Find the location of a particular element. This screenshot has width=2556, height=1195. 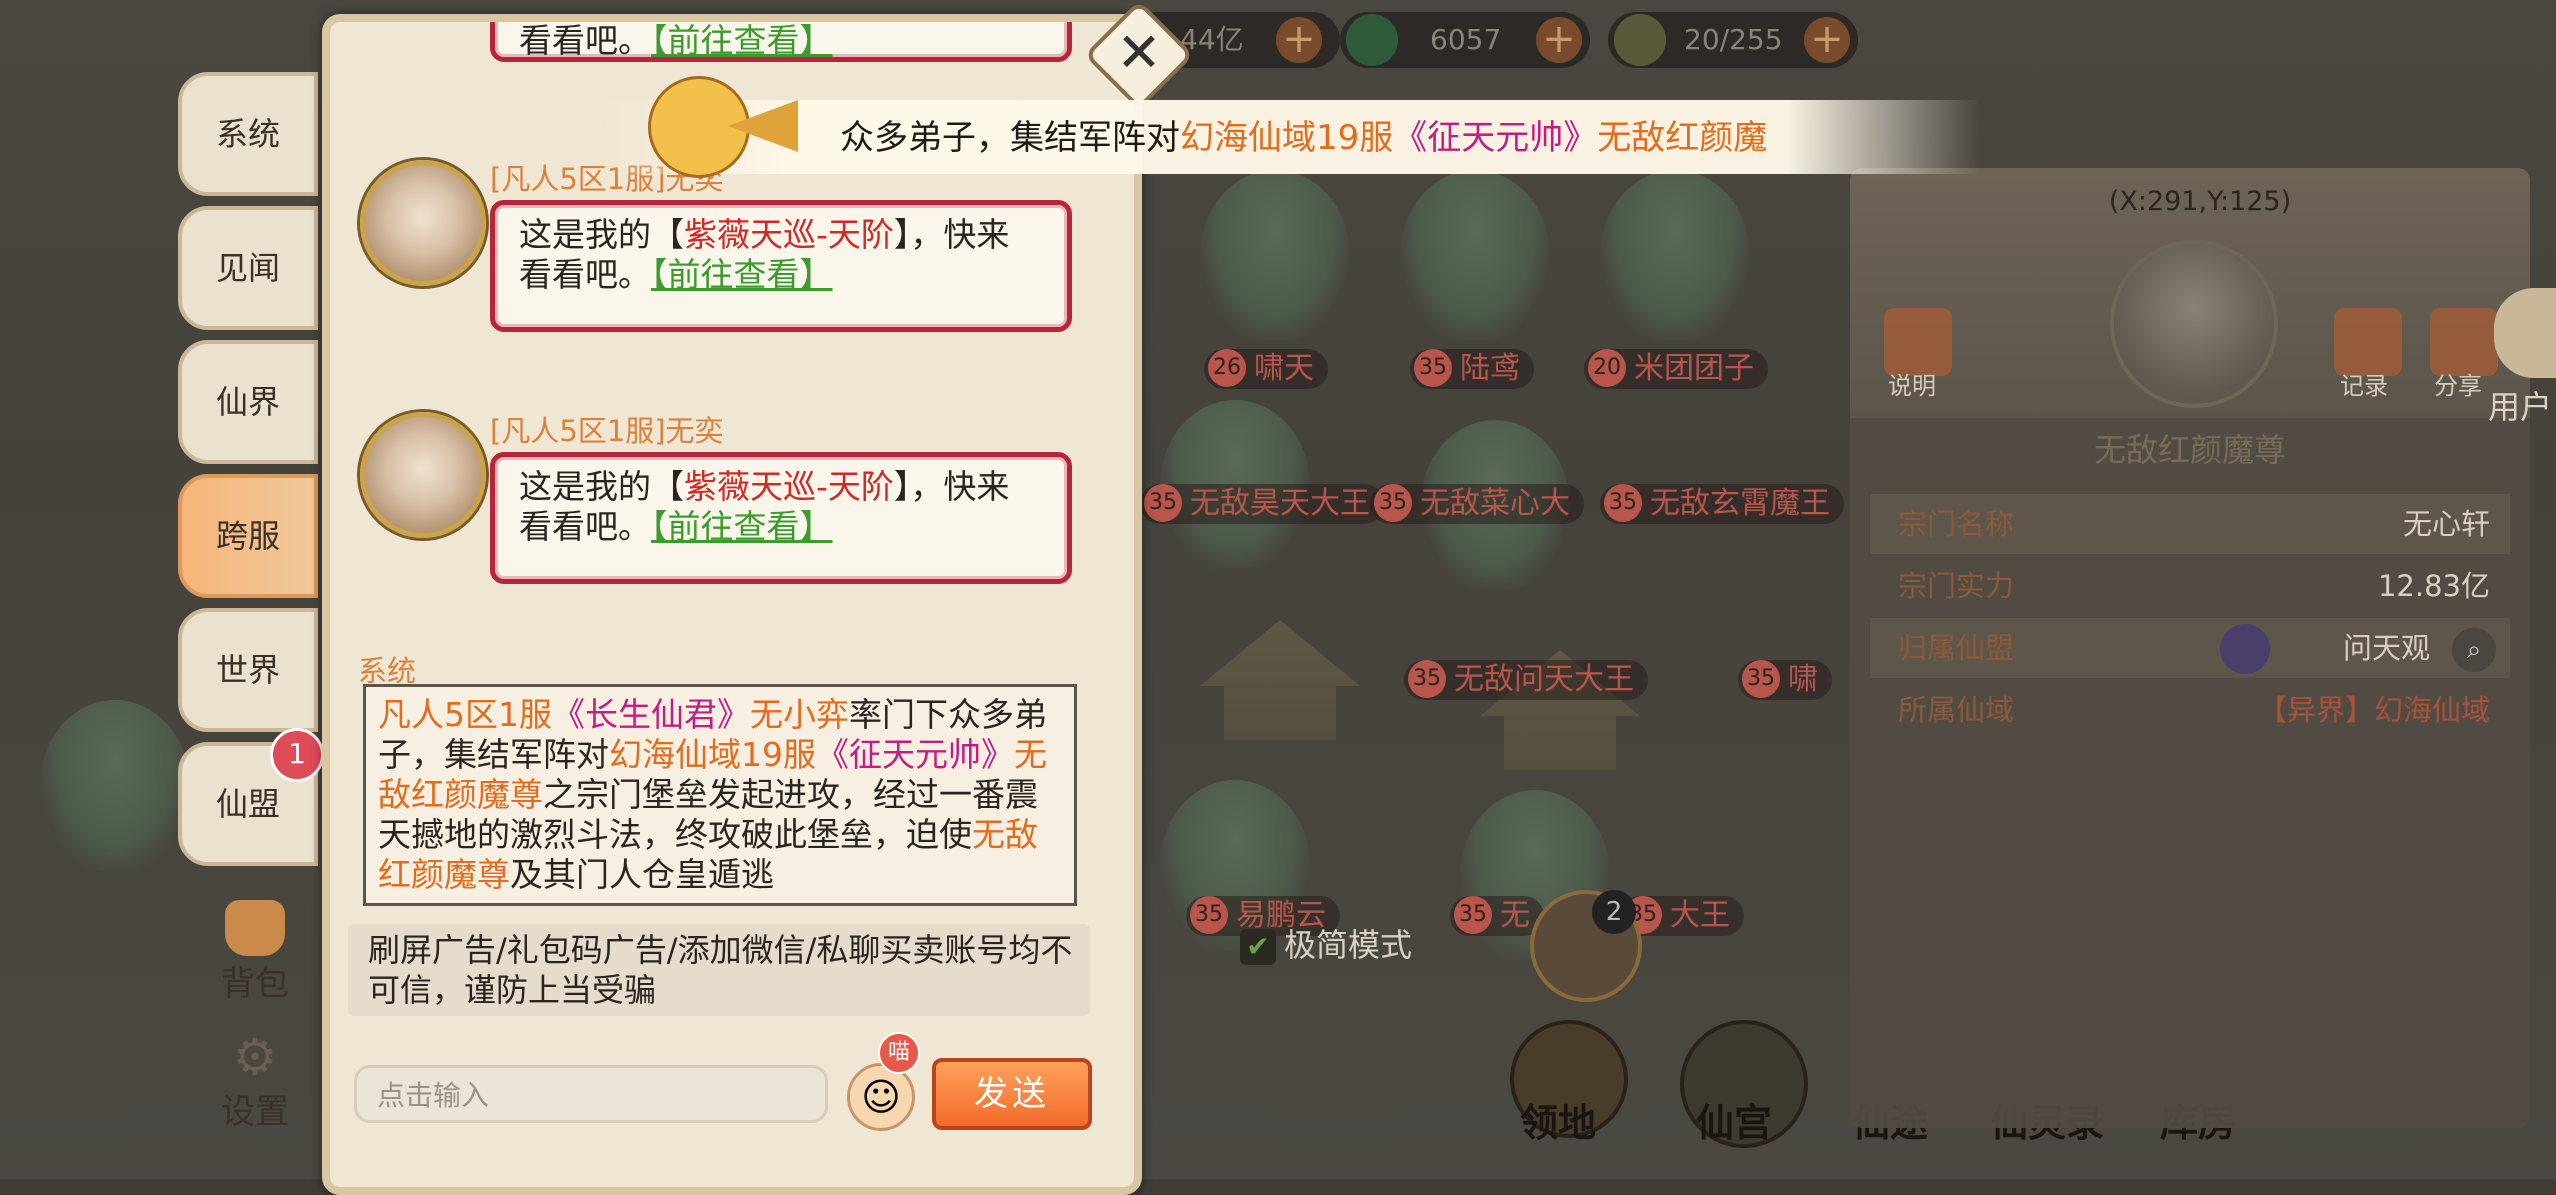

map-player-tag: 35 无敌昊天大王 is located at coordinates (1262, 504).